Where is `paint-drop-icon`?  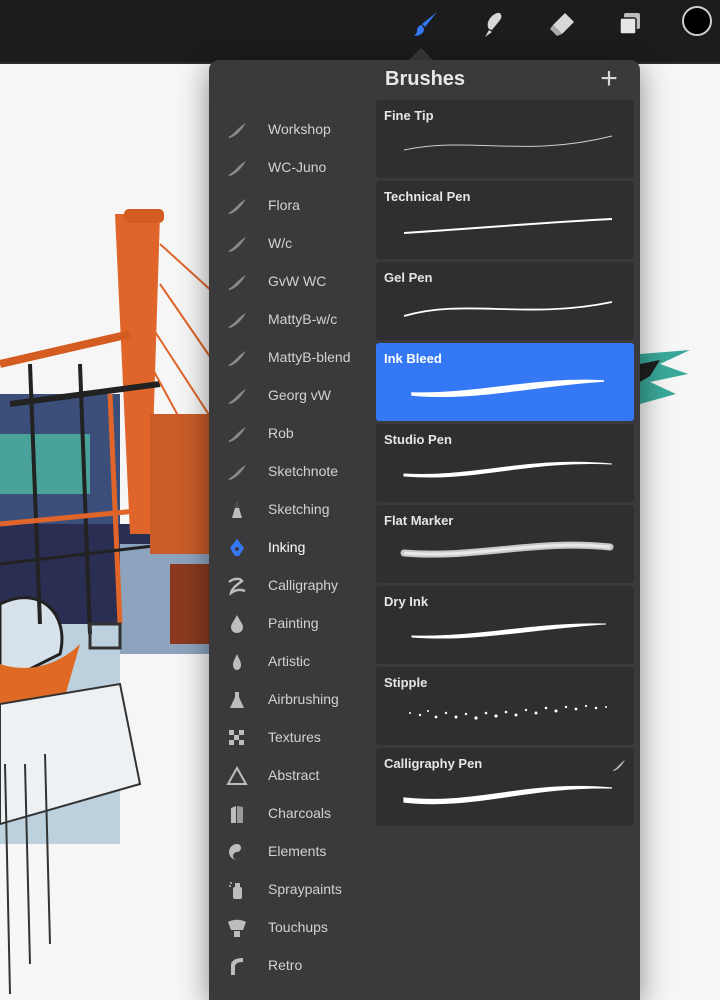 paint-drop-icon is located at coordinates (237, 624).